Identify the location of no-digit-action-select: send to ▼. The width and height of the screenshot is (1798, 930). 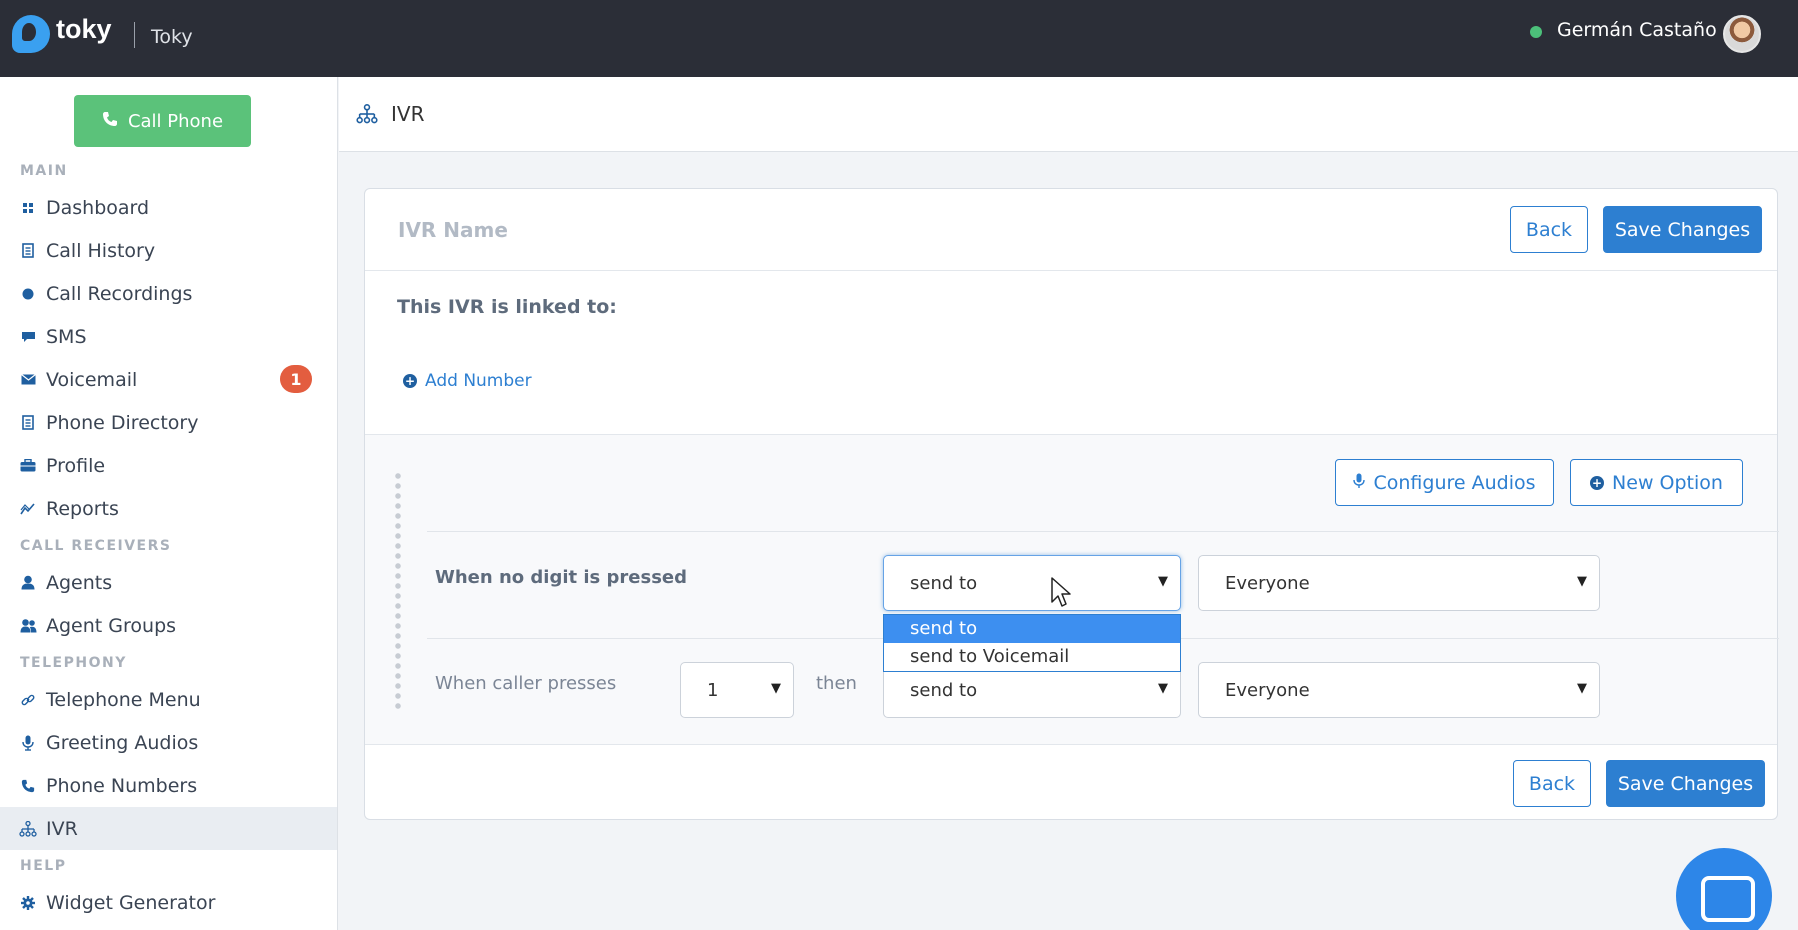
(1032, 583).